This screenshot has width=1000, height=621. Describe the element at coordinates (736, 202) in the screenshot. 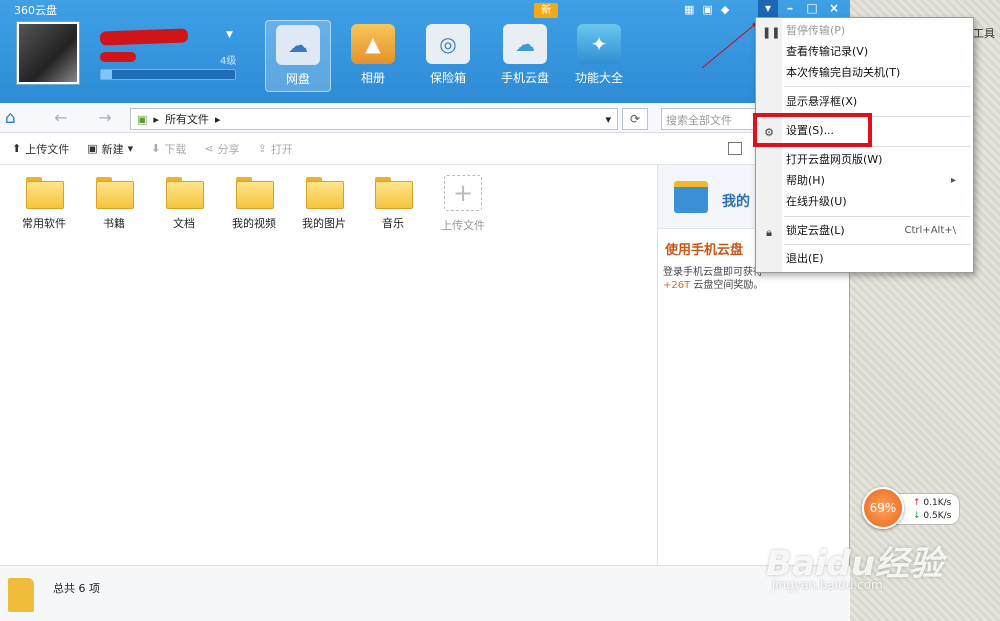

I see `side-panel-title: 我的` at that location.